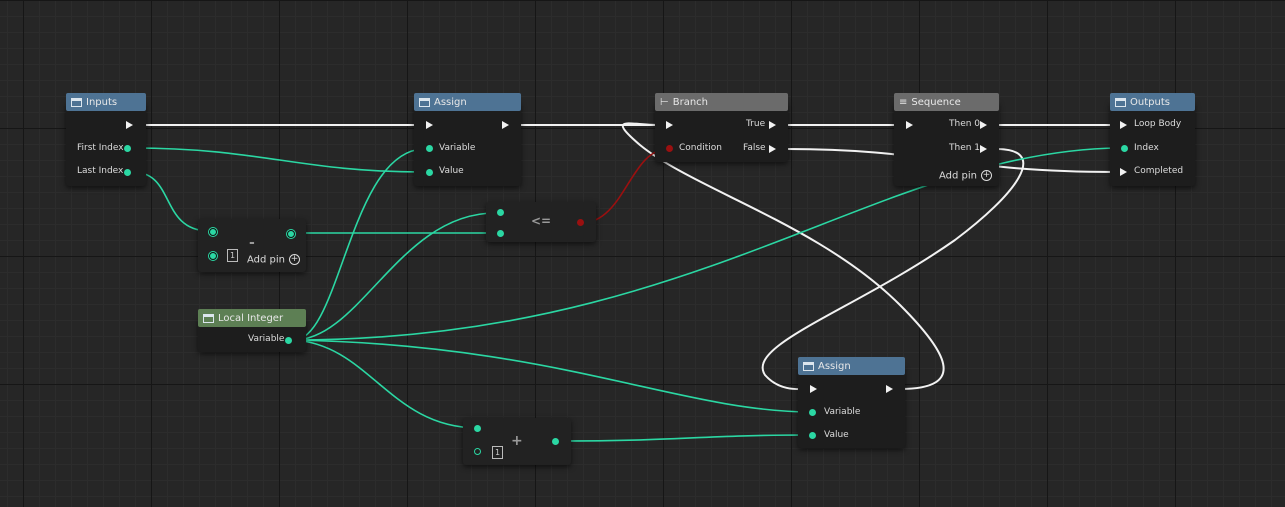 The image size is (1285, 507). I want to click on sequence-icon: ≡, so click(903, 102).